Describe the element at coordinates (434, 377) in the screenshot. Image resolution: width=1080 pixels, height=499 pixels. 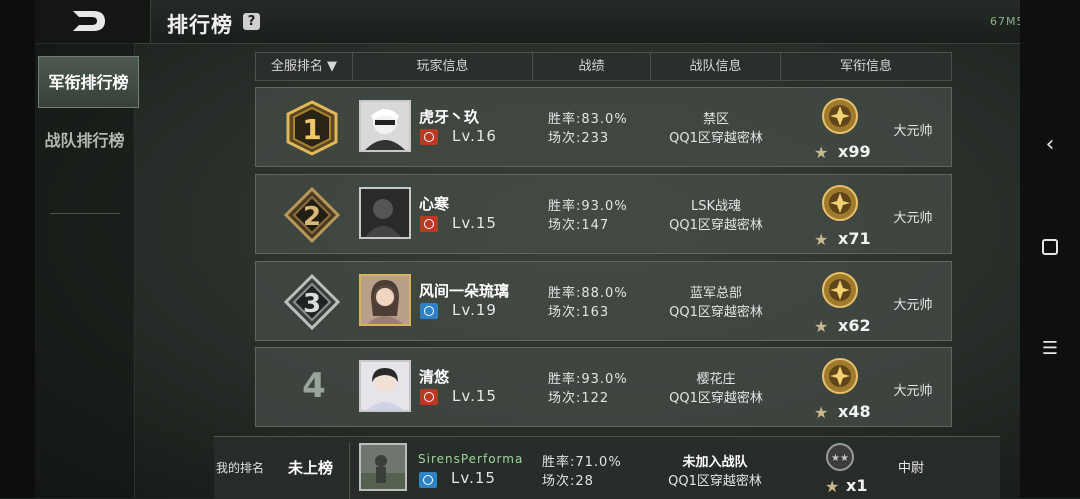
I see `player-name: 清悠` at that location.